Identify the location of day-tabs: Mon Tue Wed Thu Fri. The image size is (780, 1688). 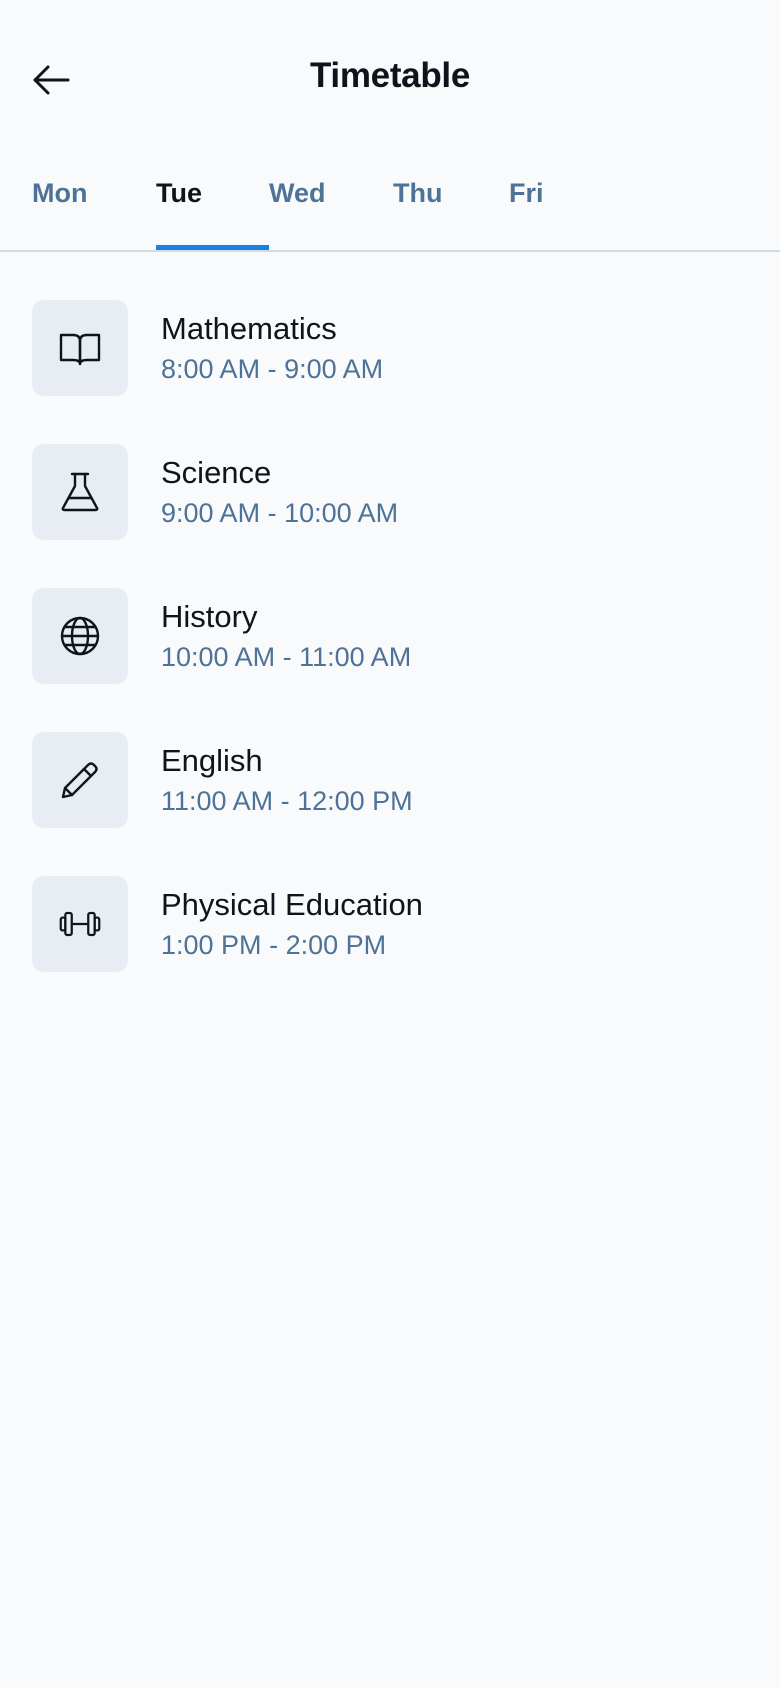
(390, 205).